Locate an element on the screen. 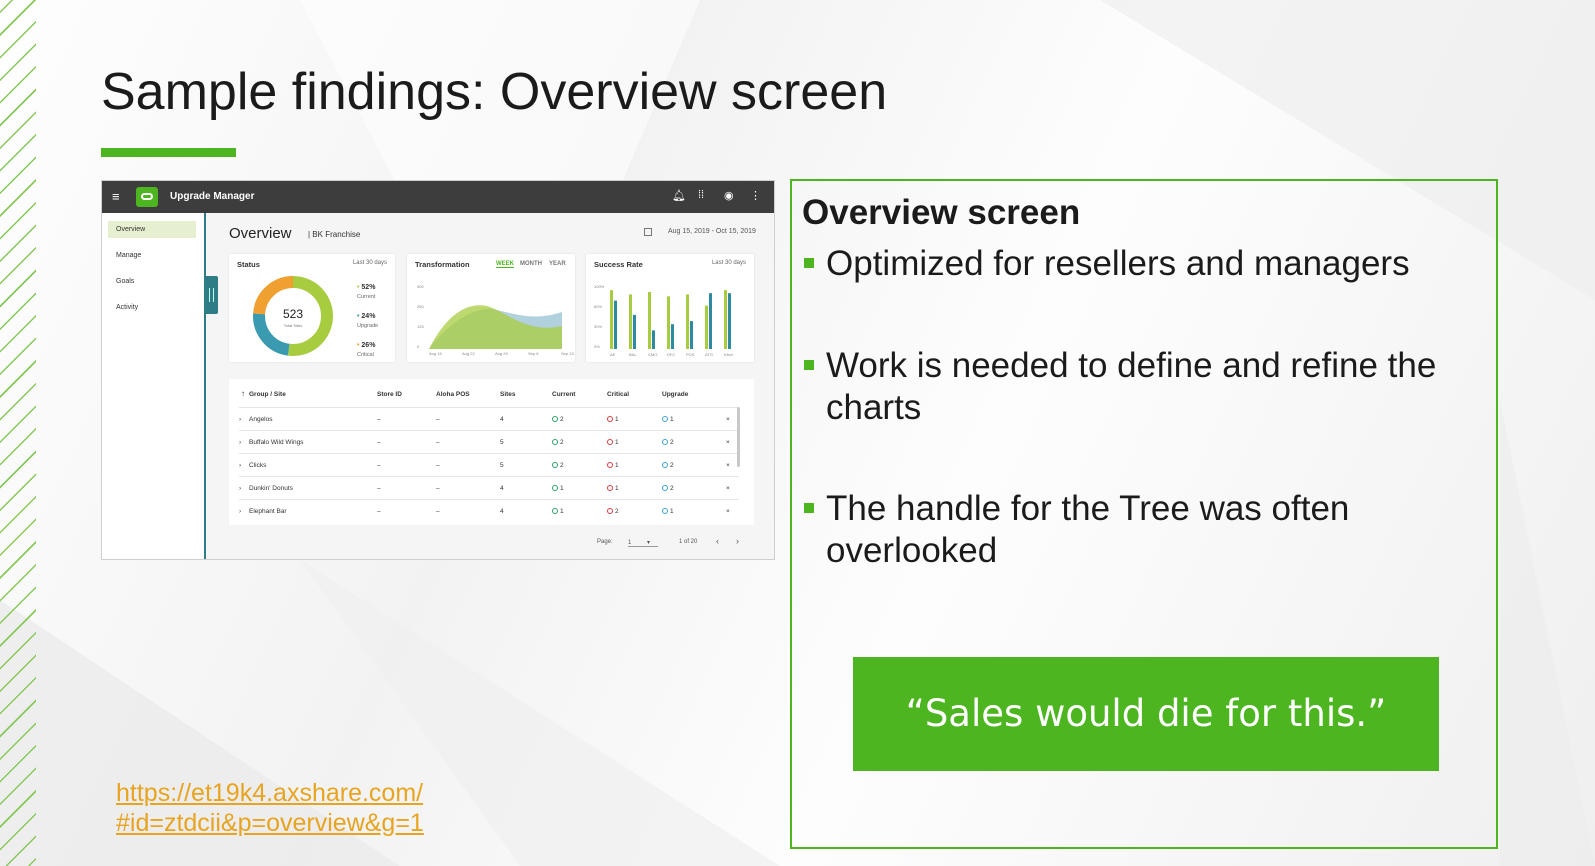 The width and height of the screenshot is (1595, 866). cell-name: Buffalo Wild Wings is located at coordinates (276, 442).